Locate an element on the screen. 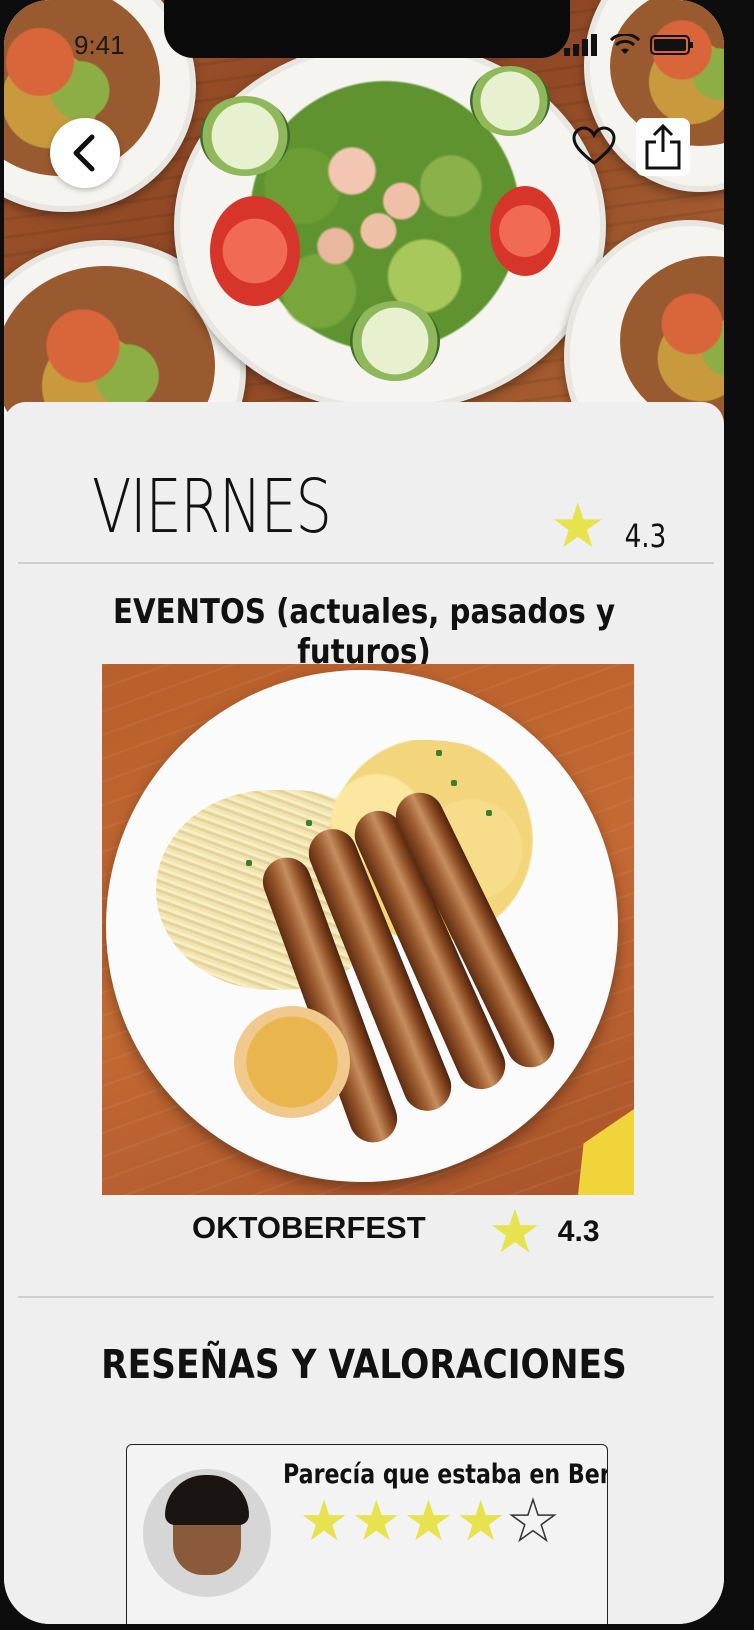 This screenshot has width=754, height=1630. events-section-title: EVENTOS (actuales, pasados y futuros) is located at coordinates (364, 632).